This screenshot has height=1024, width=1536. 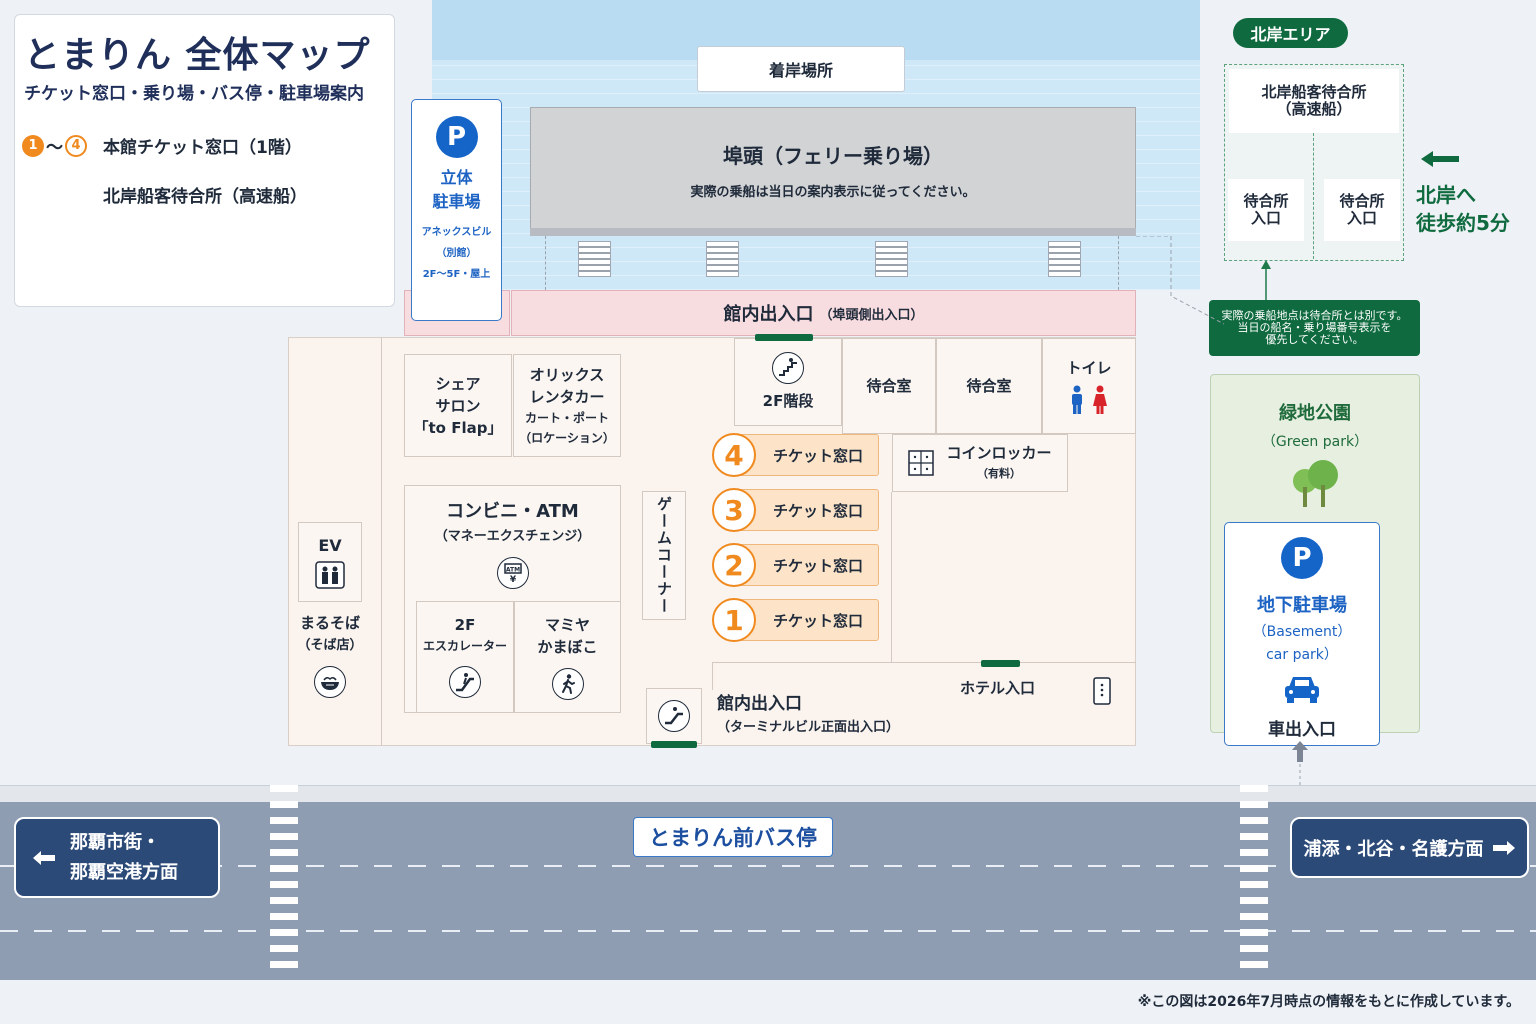 What do you see at coordinates (788, 382) in the screenshot?
I see `stairs-2f: 2F階段` at bounding box center [788, 382].